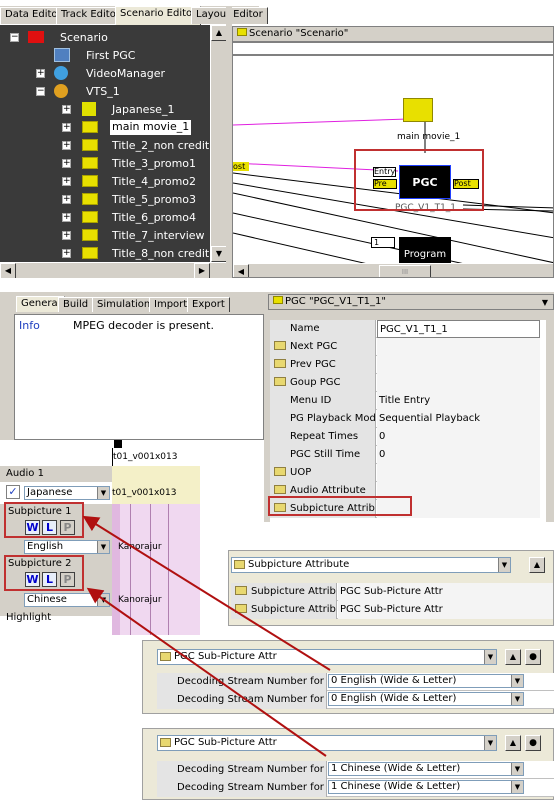  Describe the element at coordinates (405, 473) in the screenshot. I see `prop-row-uop: UOP` at that location.